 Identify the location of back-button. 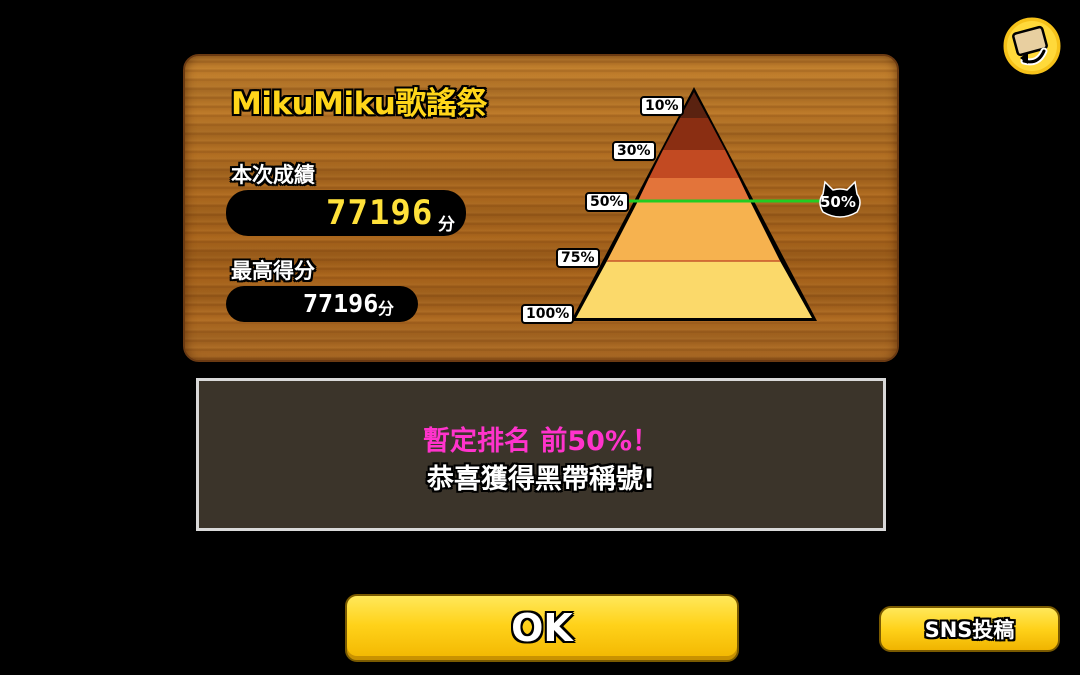
(1032, 46).